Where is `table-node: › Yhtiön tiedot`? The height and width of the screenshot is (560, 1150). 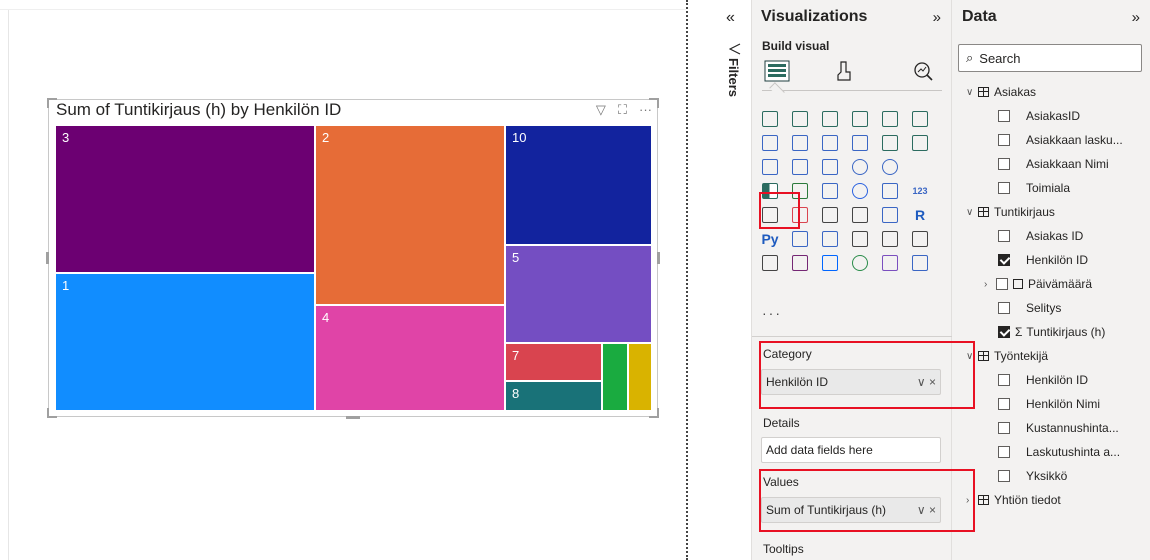
table-node: › Yhtiön tiedot is located at coordinates (1013, 500).